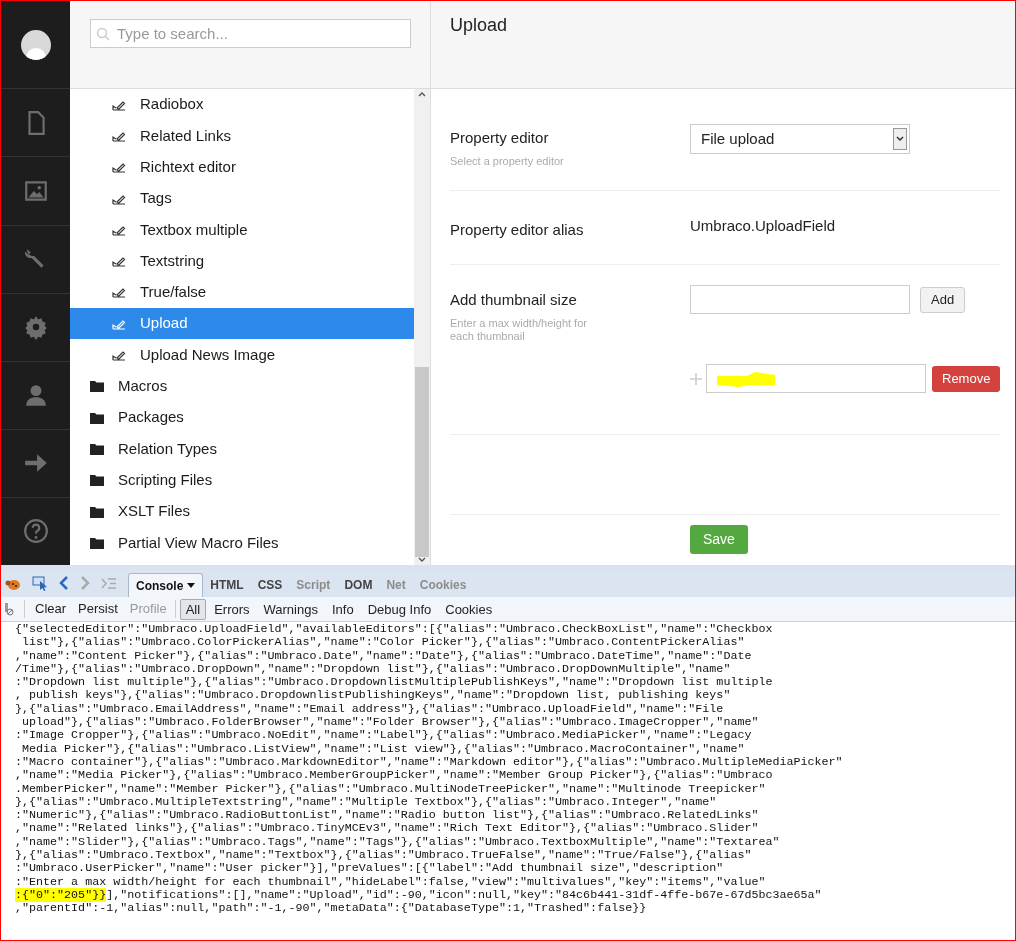 The width and height of the screenshot is (1016, 941). What do you see at coordinates (242, 449) in the screenshot?
I see `tree-item: Relation Types` at bounding box center [242, 449].